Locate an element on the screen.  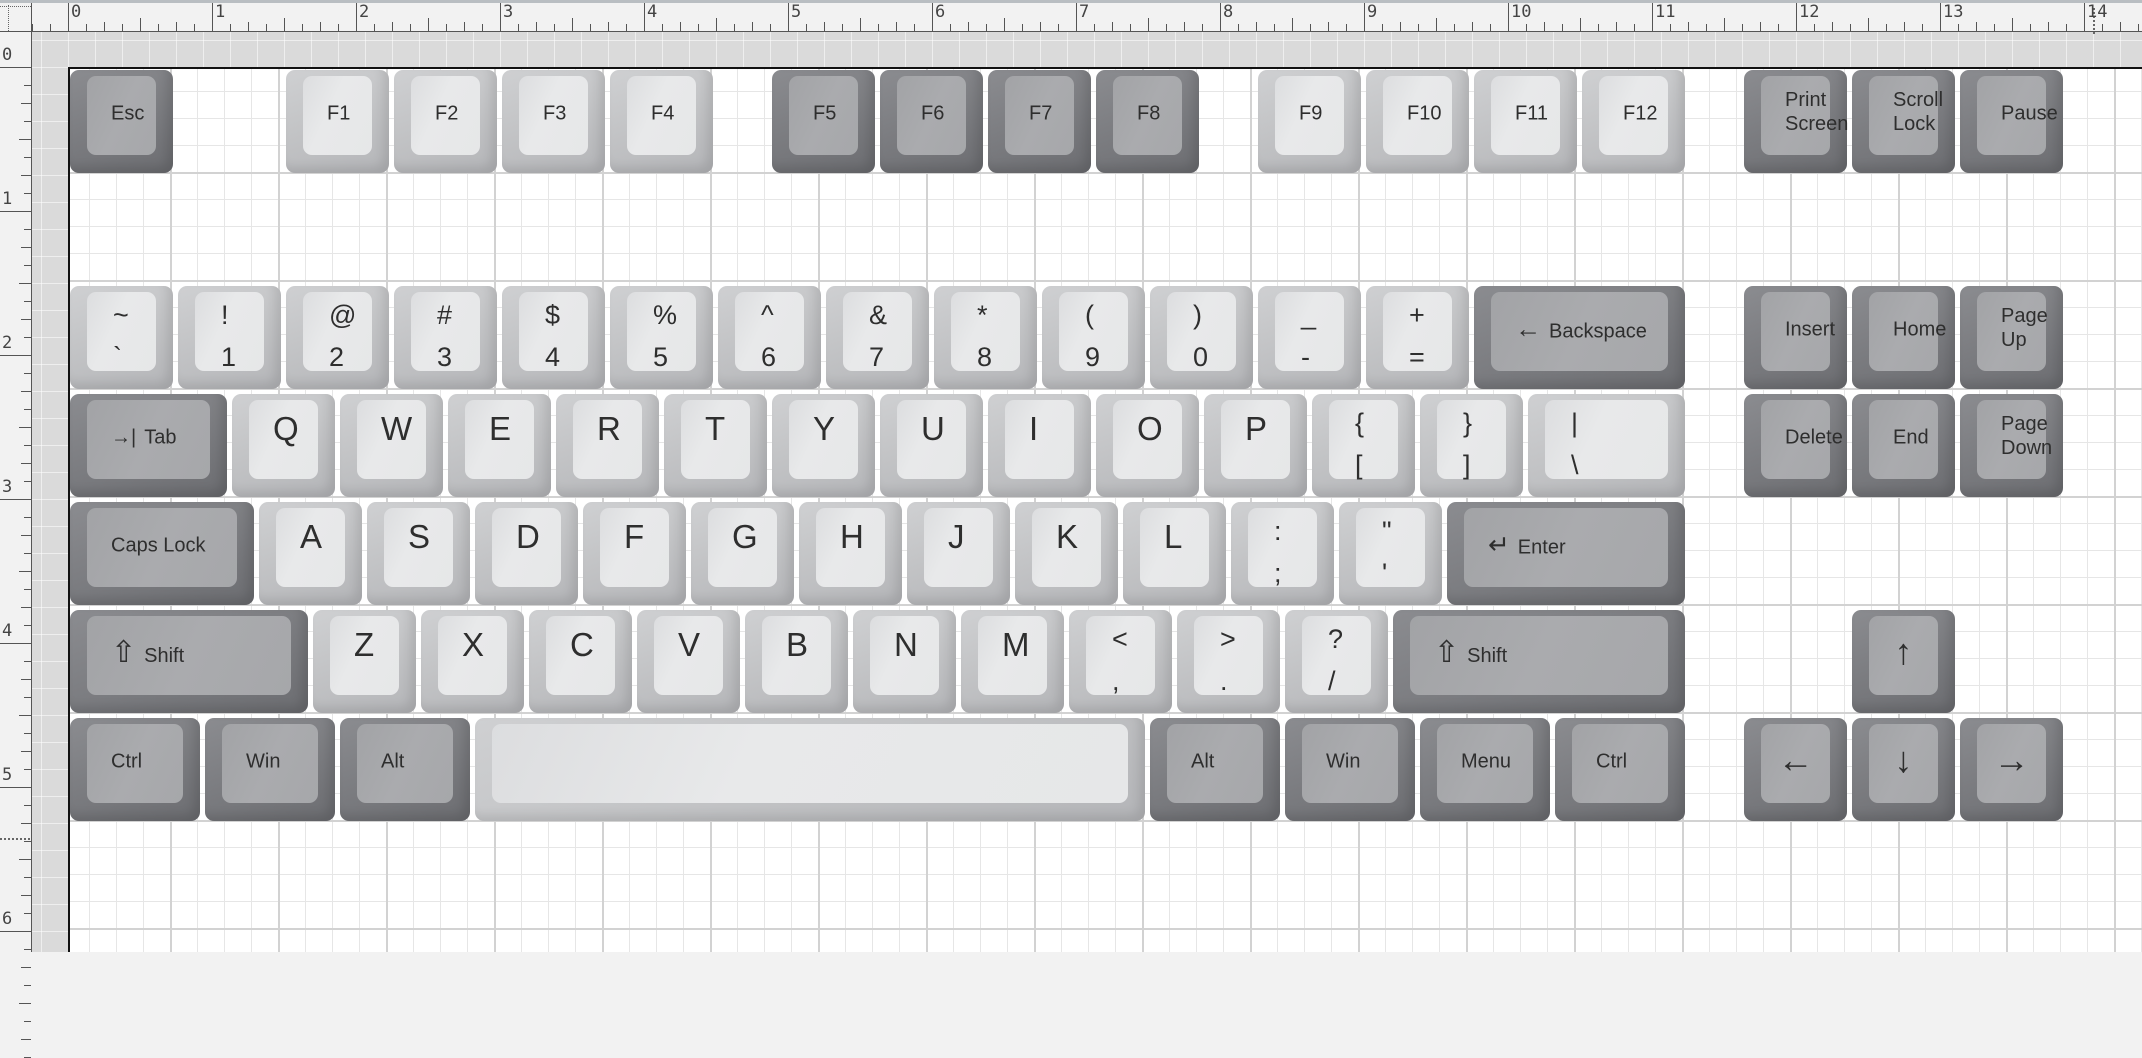
key-backspace: ← Backspace is located at coordinates (1579, 337).